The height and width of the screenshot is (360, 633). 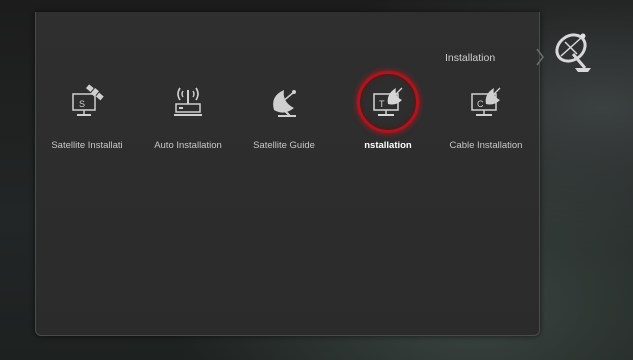 I want to click on dish-icon, so click(x=284, y=103).